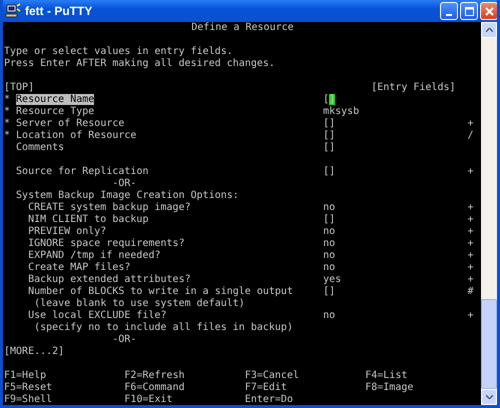 Image resolution: width=500 pixels, height=408 pixels. I want to click on function-key-label: F9=Shell, so click(29, 399).